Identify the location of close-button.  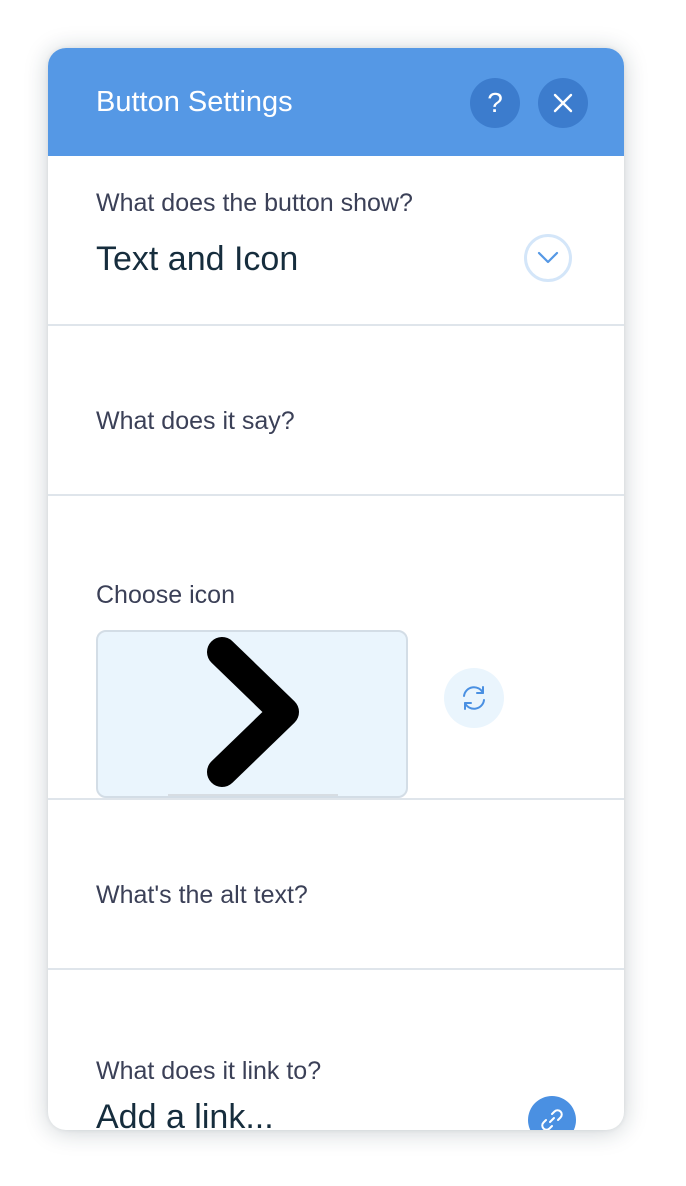
(563, 103).